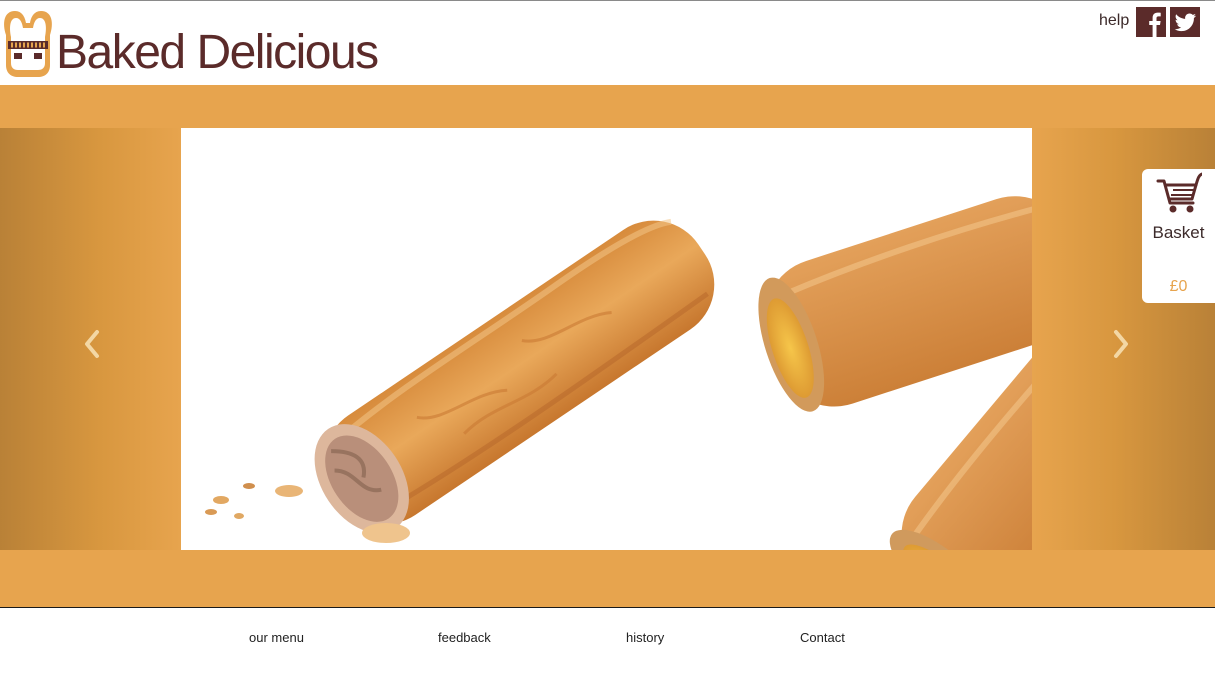 Image resolution: width=1215 pixels, height=675 pixels. Describe the element at coordinates (1114, 21) in the screenshot. I see `help-link: help` at that location.